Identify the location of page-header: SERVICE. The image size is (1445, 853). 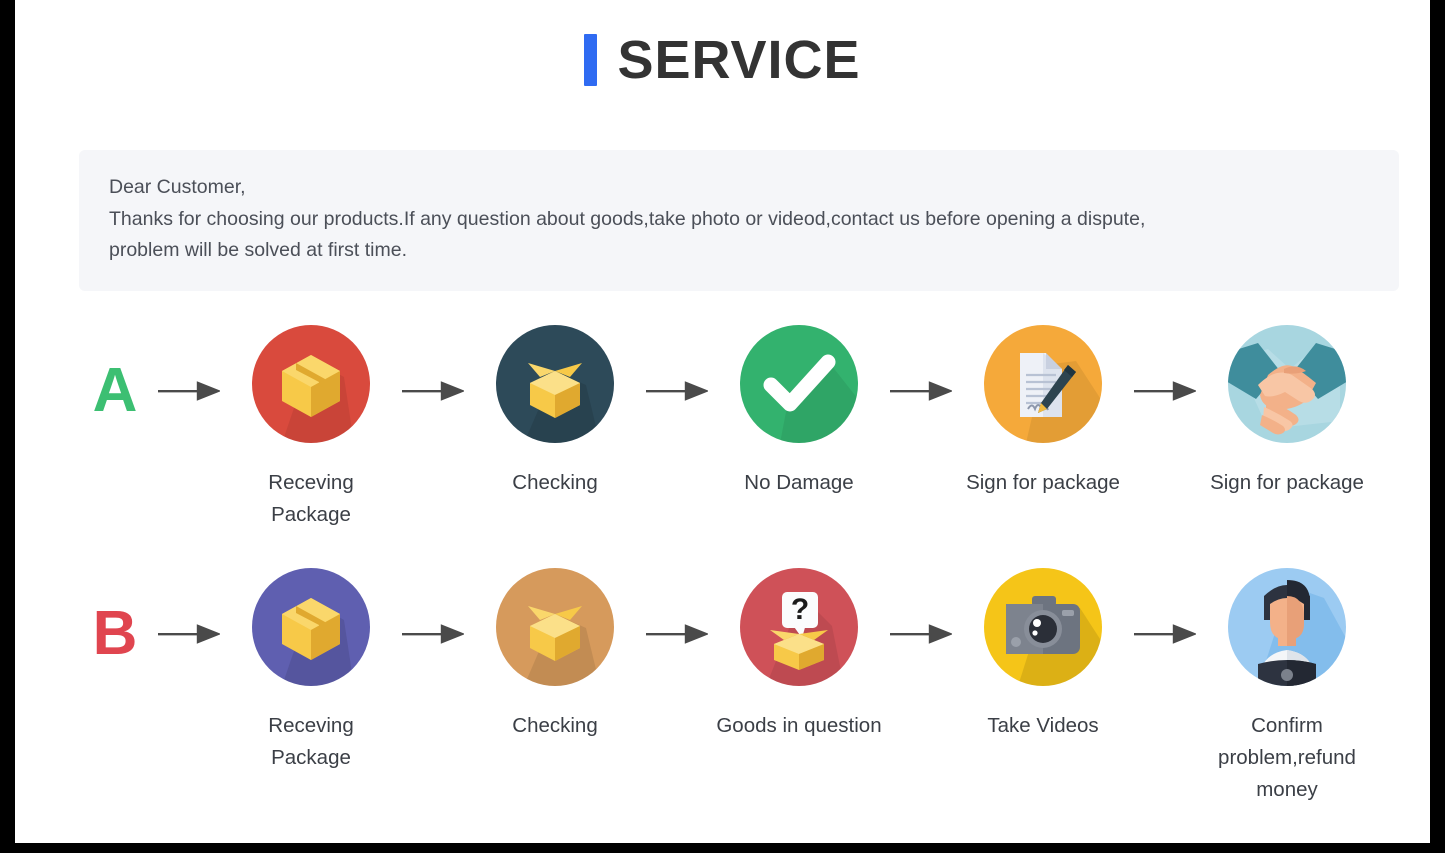
(722, 60).